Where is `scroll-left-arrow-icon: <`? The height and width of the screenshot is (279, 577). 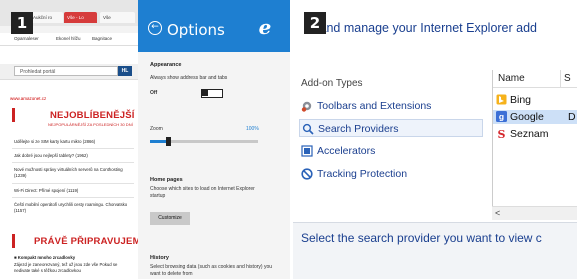
scroll-left-arrow-icon: < is located at coordinates (497, 213).